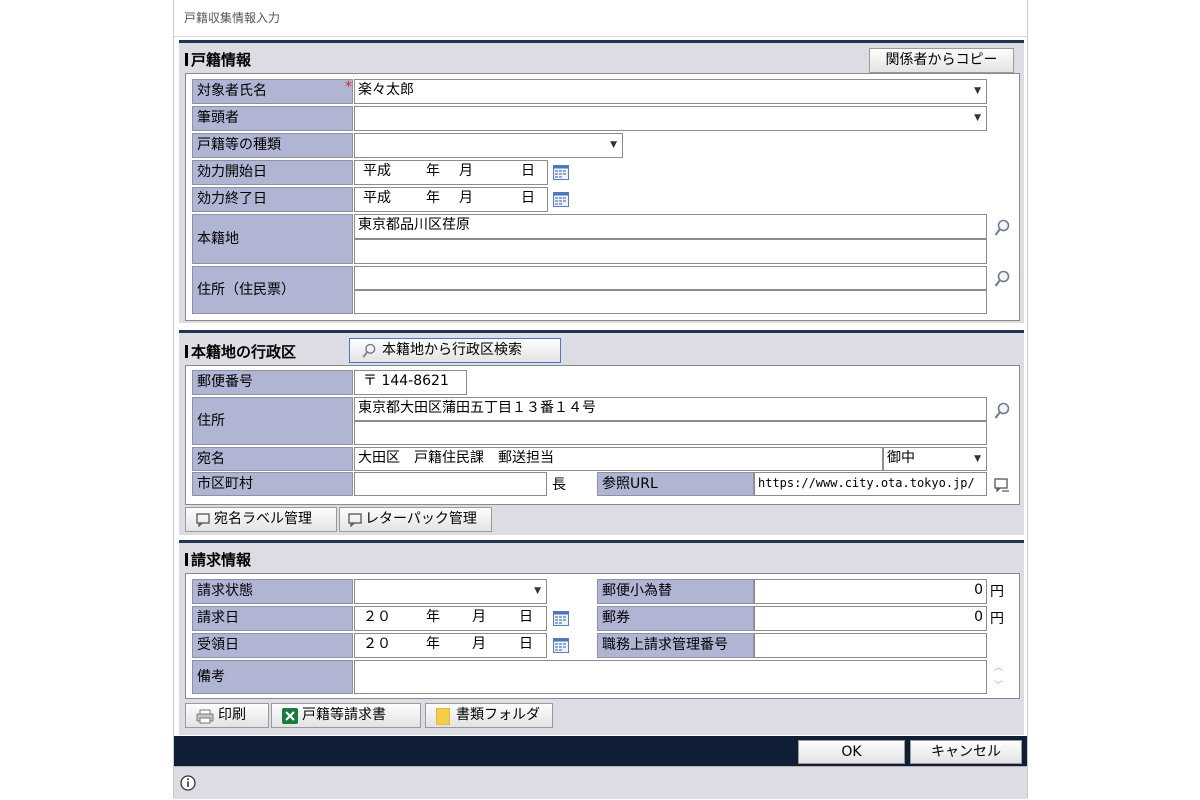  I want to click on letterpack-manage-button: レターパック管理, so click(415, 519).